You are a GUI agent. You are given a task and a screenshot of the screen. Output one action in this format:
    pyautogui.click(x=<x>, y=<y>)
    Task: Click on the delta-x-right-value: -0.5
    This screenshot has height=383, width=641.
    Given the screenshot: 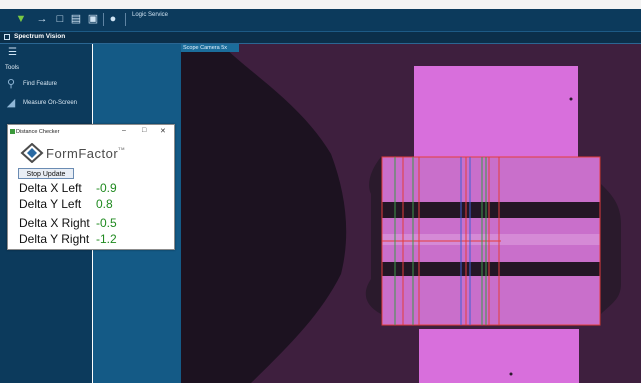 What is the action you would take?
    pyautogui.click(x=106, y=223)
    